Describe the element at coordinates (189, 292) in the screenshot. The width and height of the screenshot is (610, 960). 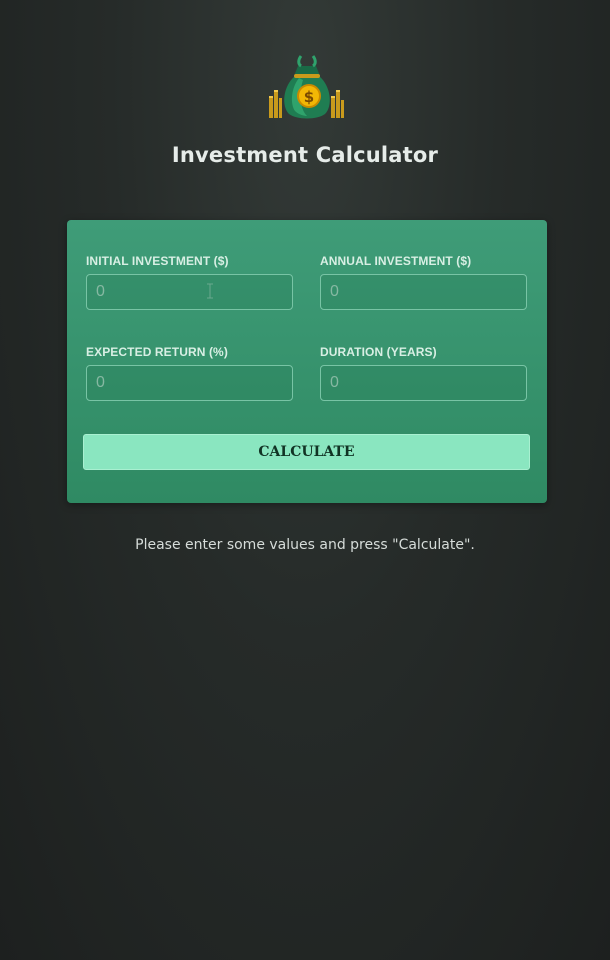
I see `initial-investment-input` at that location.